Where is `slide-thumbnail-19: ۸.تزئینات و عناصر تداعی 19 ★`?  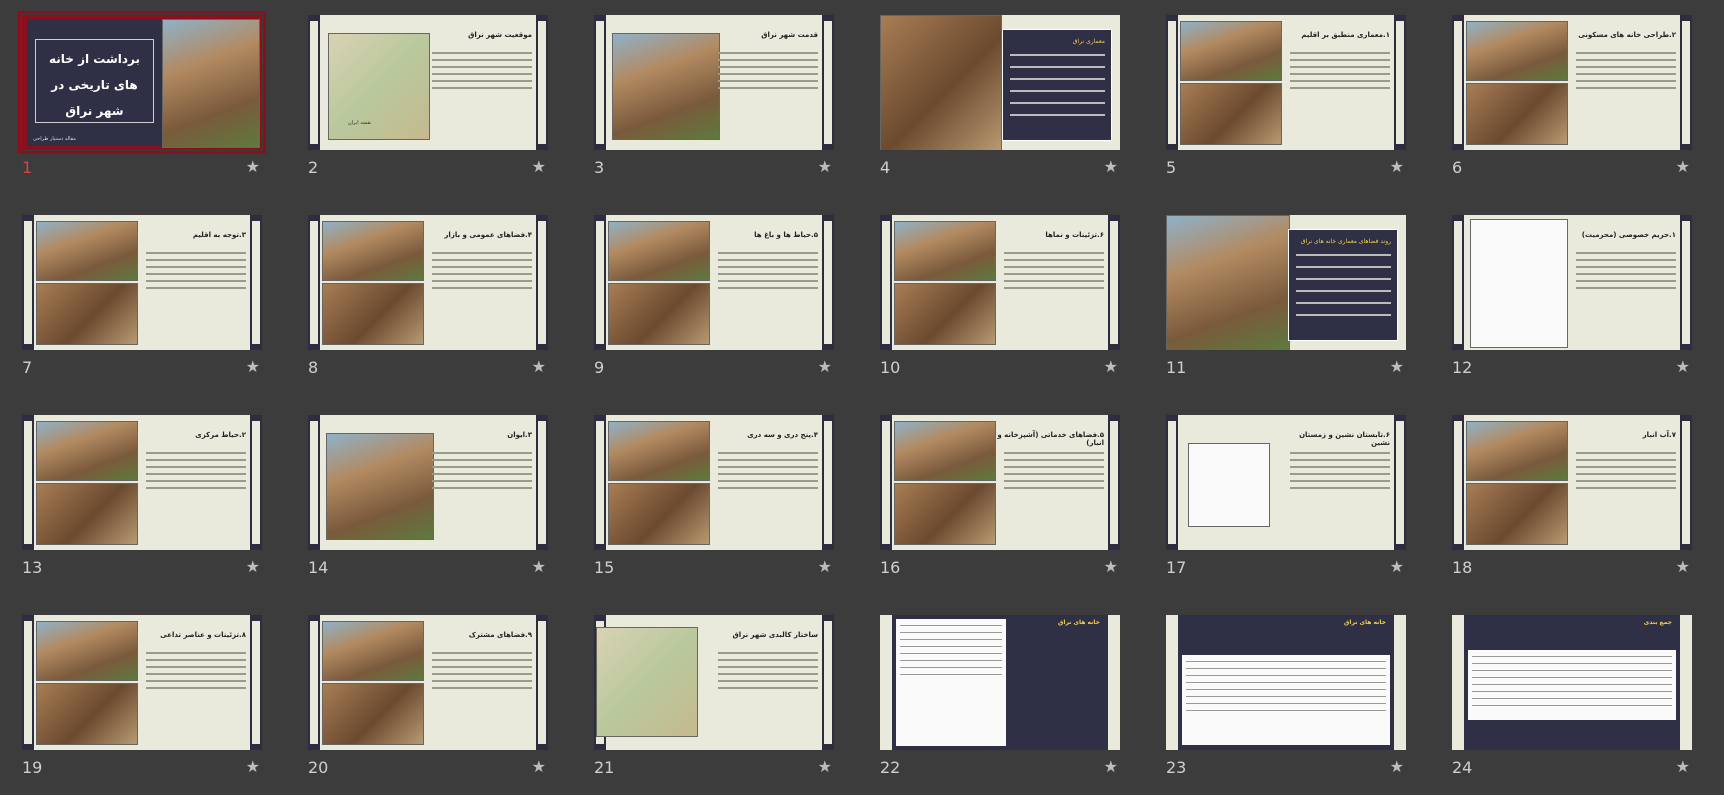
slide-thumbnail-19: ۸.تزئینات و عناصر تداعی 19 ★ is located at coordinates (142, 705).